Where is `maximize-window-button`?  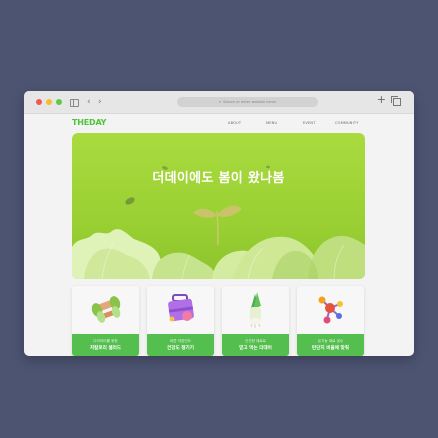 maximize-window-button is located at coordinates (59, 102).